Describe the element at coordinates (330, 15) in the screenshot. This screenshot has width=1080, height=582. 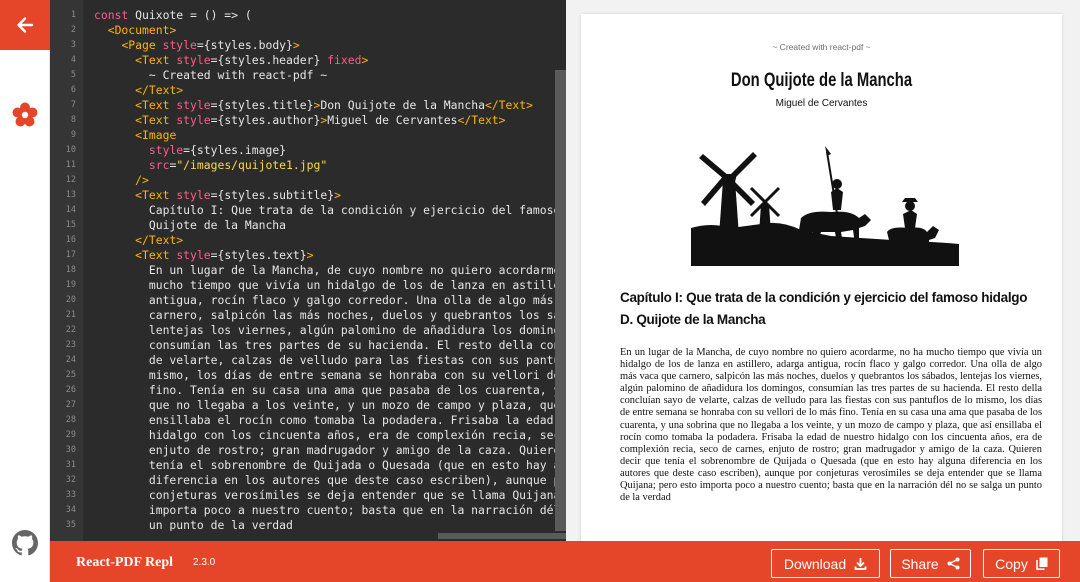
I see `code-line: const Quixote = () => (` at that location.